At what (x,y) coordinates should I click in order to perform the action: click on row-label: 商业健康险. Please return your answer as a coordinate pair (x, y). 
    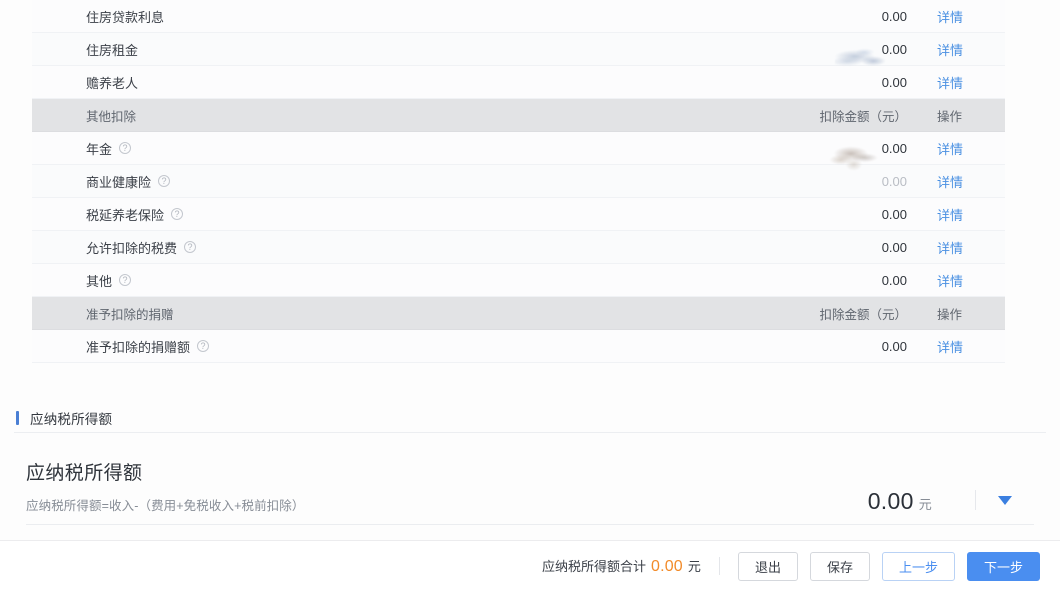
    Looking at the image, I should click on (119, 182).